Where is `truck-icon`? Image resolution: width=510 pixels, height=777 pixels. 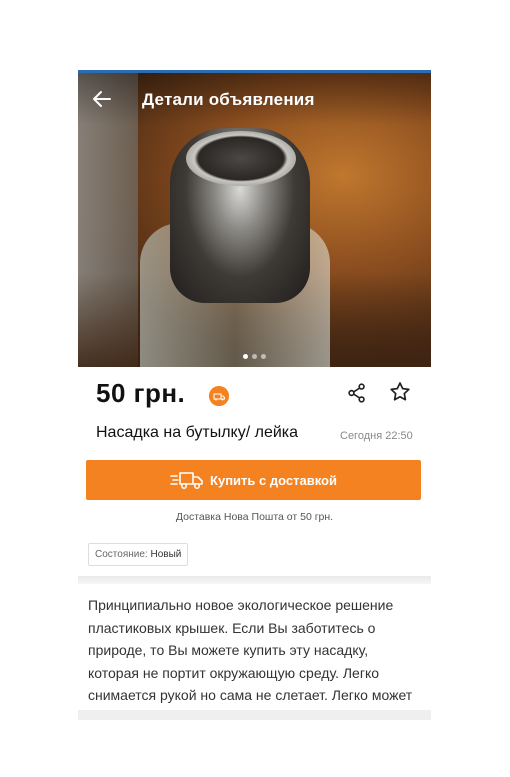 truck-icon is located at coordinates (186, 480).